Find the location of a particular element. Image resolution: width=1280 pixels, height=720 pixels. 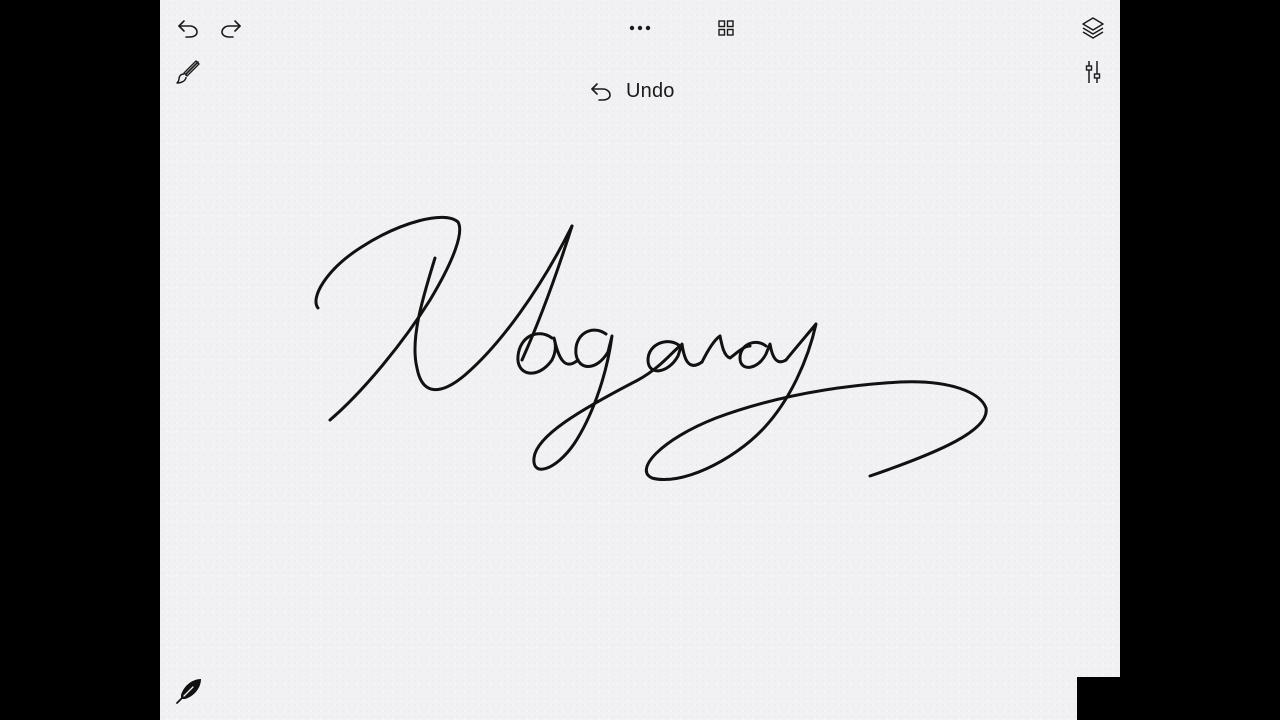

gallery-button is located at coordinates (726, 28).